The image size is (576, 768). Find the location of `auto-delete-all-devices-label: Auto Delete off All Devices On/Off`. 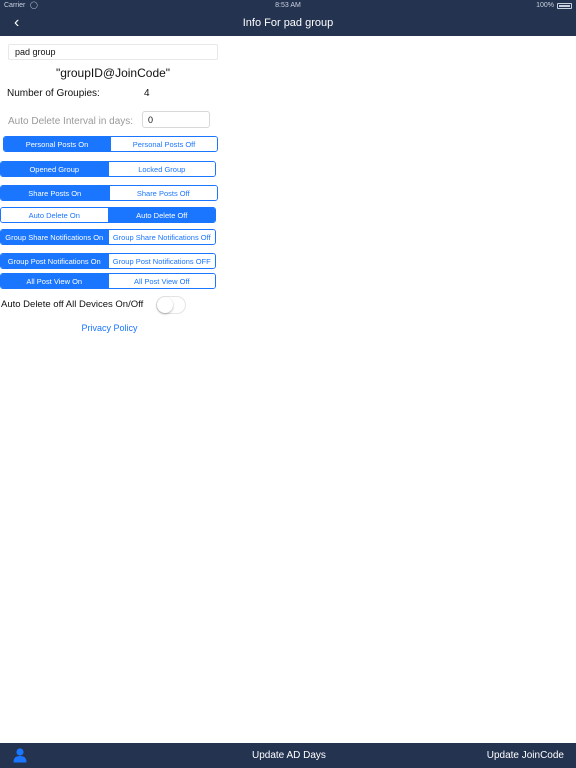

auto-delete-all-devices-label: Auto Delete off All Devices On/Off is located at coordinates (72, 304).